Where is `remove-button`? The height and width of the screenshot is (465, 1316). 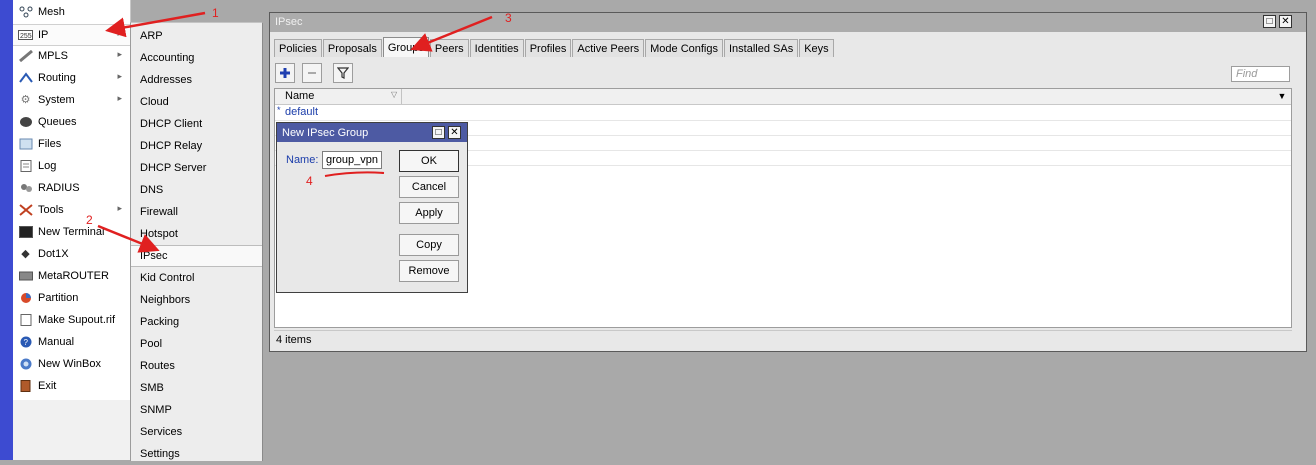 remove-button is located at coordinates (312, 73).